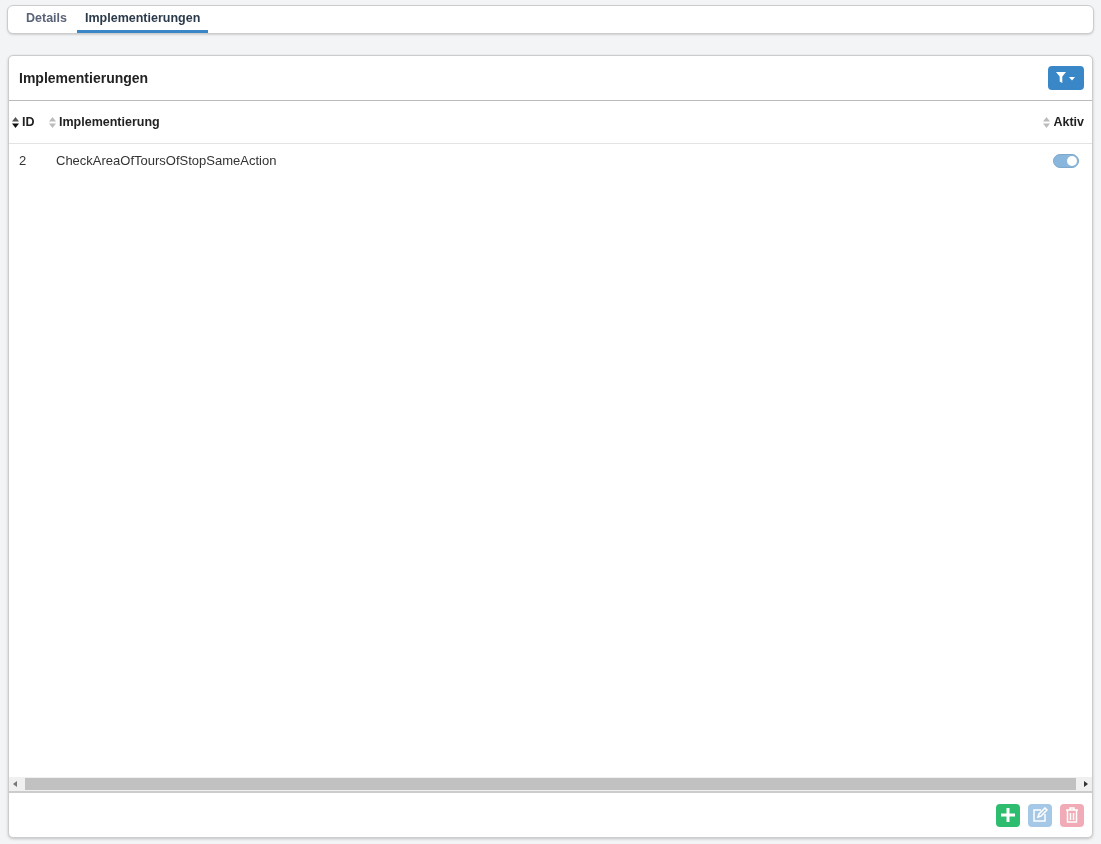 The height and width of the screenshot is (844, 1101). I want to click on tab: Implementierungen, so click(143, 19).